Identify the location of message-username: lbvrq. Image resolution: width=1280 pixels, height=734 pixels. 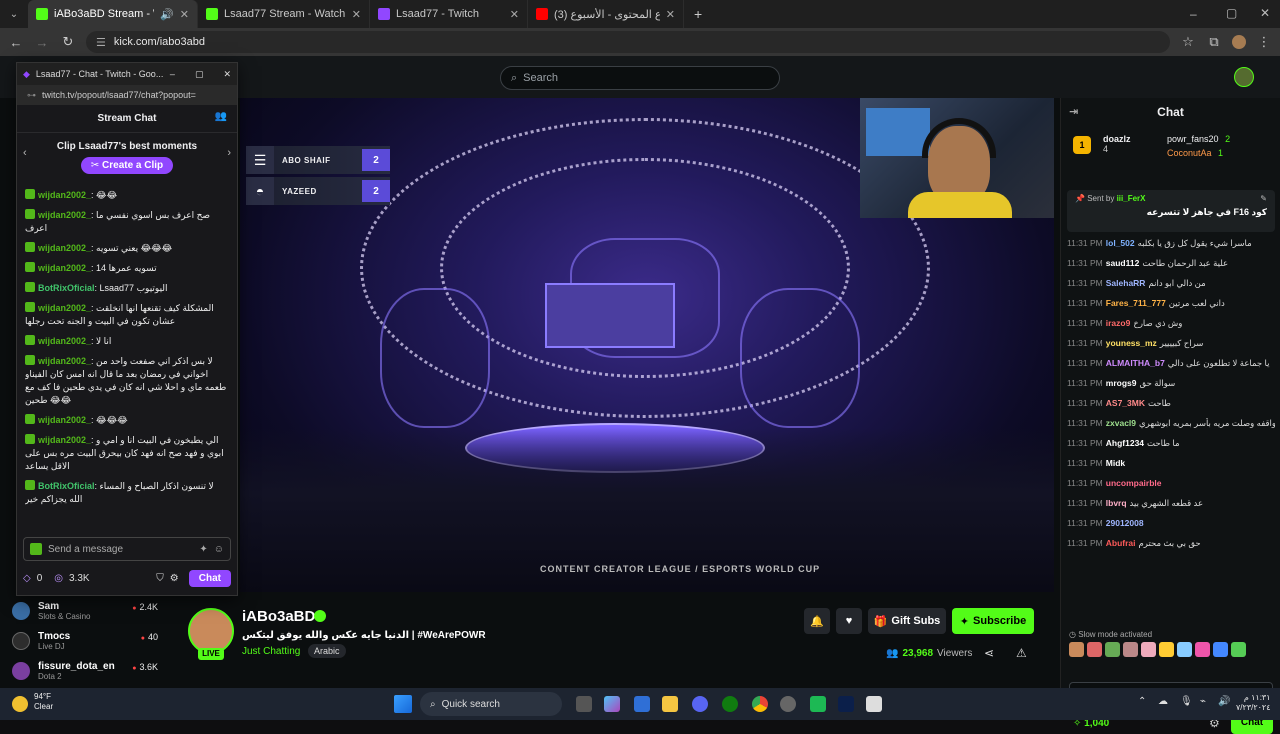
(1116, 503).